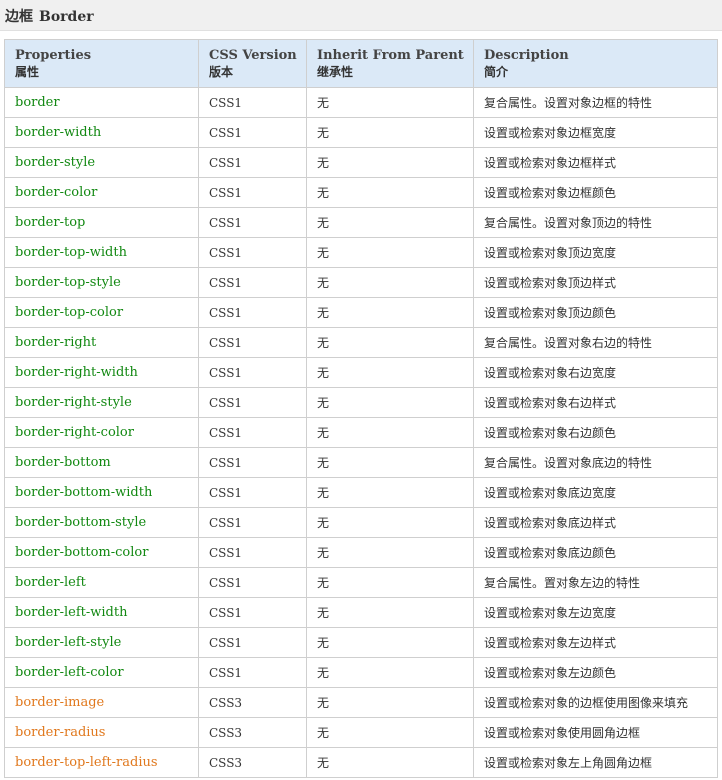 Image resolution: width=722 pixels, height=780 pixels. What do you see at coordinates (101, 342) in the screenshot?
I see `property-link: border-right` at bounding box center [101, 342].